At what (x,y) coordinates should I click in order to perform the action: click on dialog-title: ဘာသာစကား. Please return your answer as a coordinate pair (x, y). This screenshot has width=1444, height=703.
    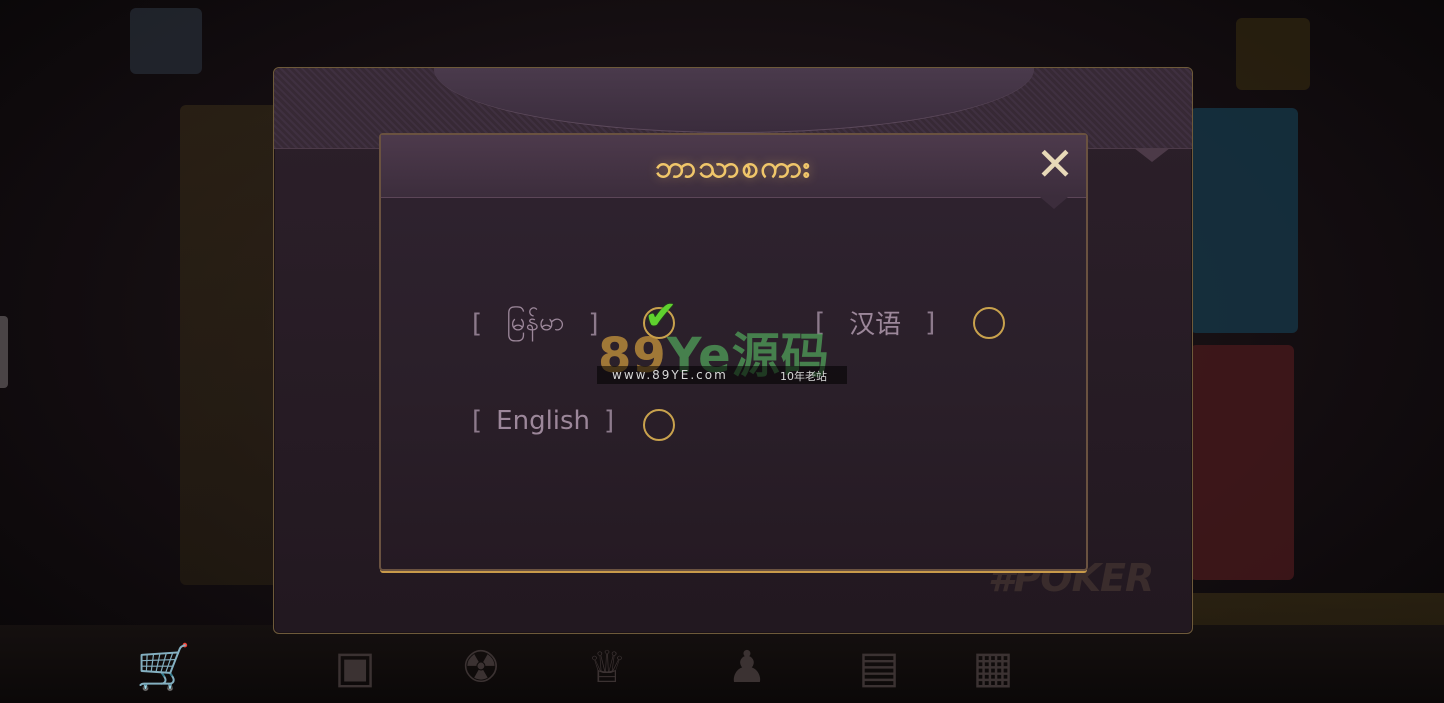
    Looking at the image, I should click on (733, 167).